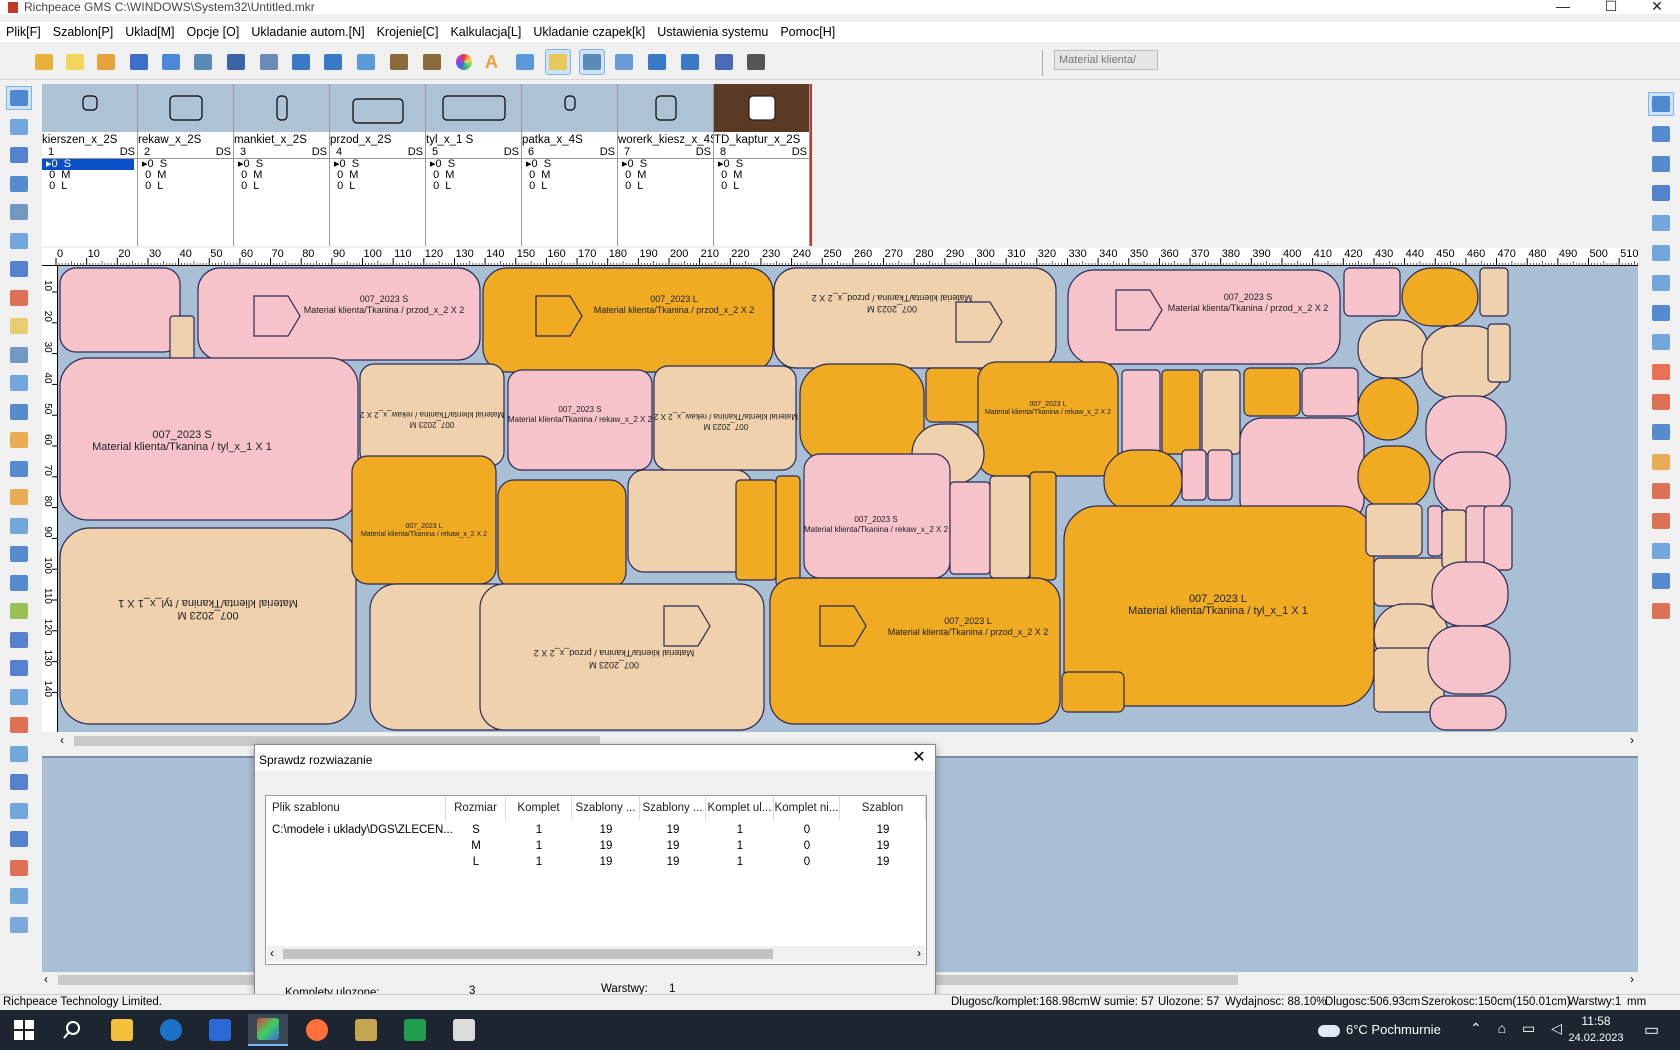 This screenshot has height=1050, width=1680. I want to click on tool-b-tool, so click(19, 811).